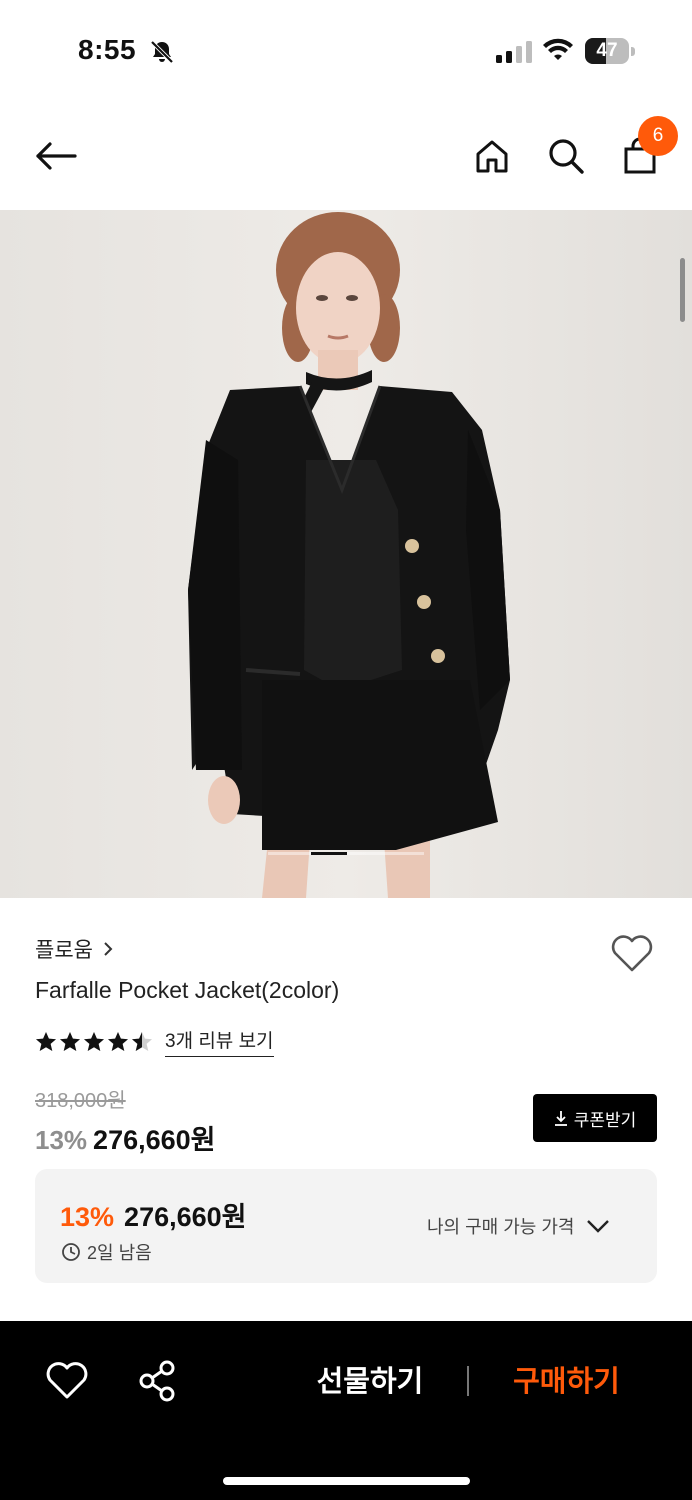 This screenshot has height=1500, width=692. I want to click on bell-off-icon, so click(162, 52).